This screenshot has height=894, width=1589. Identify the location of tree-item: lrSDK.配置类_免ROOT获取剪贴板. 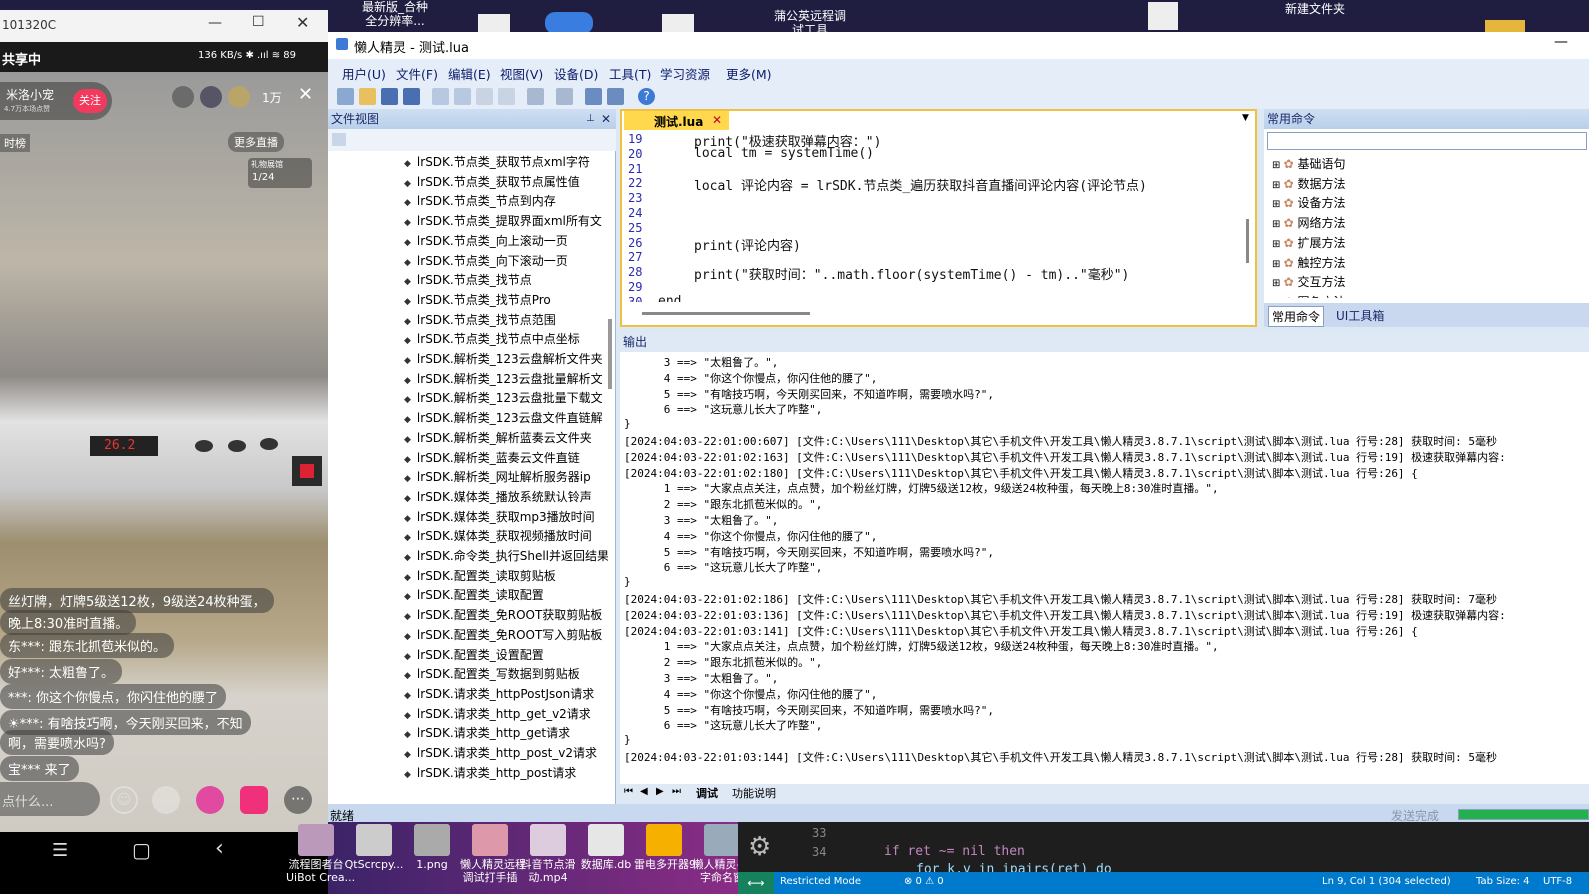
(503, 614).